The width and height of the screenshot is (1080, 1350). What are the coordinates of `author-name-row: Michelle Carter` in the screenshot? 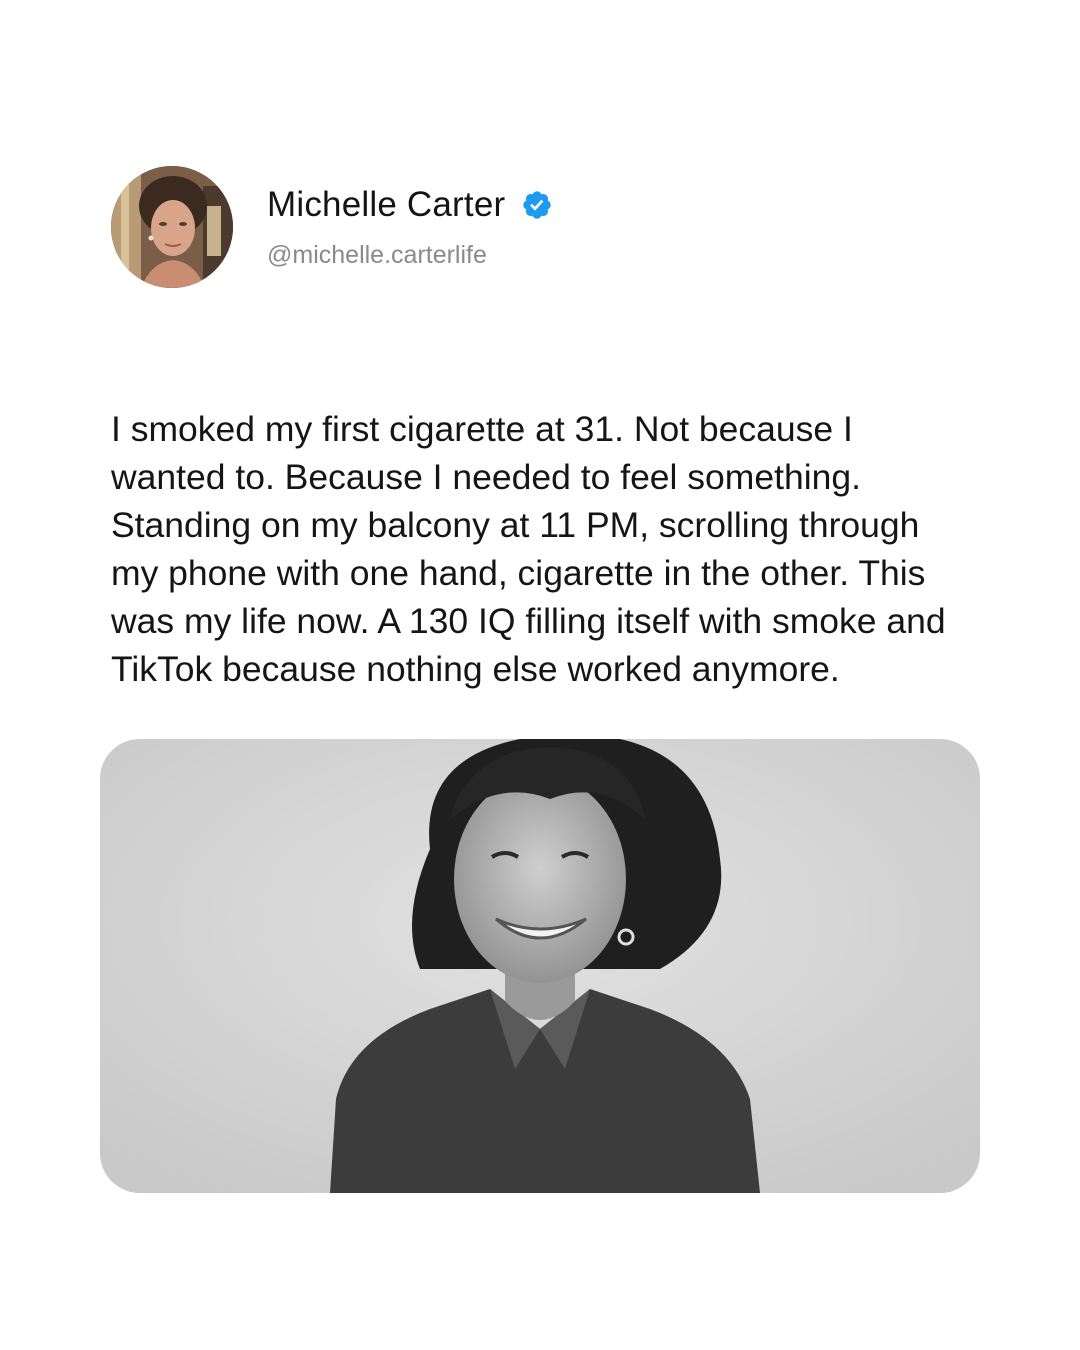 It's located at (410, 205).